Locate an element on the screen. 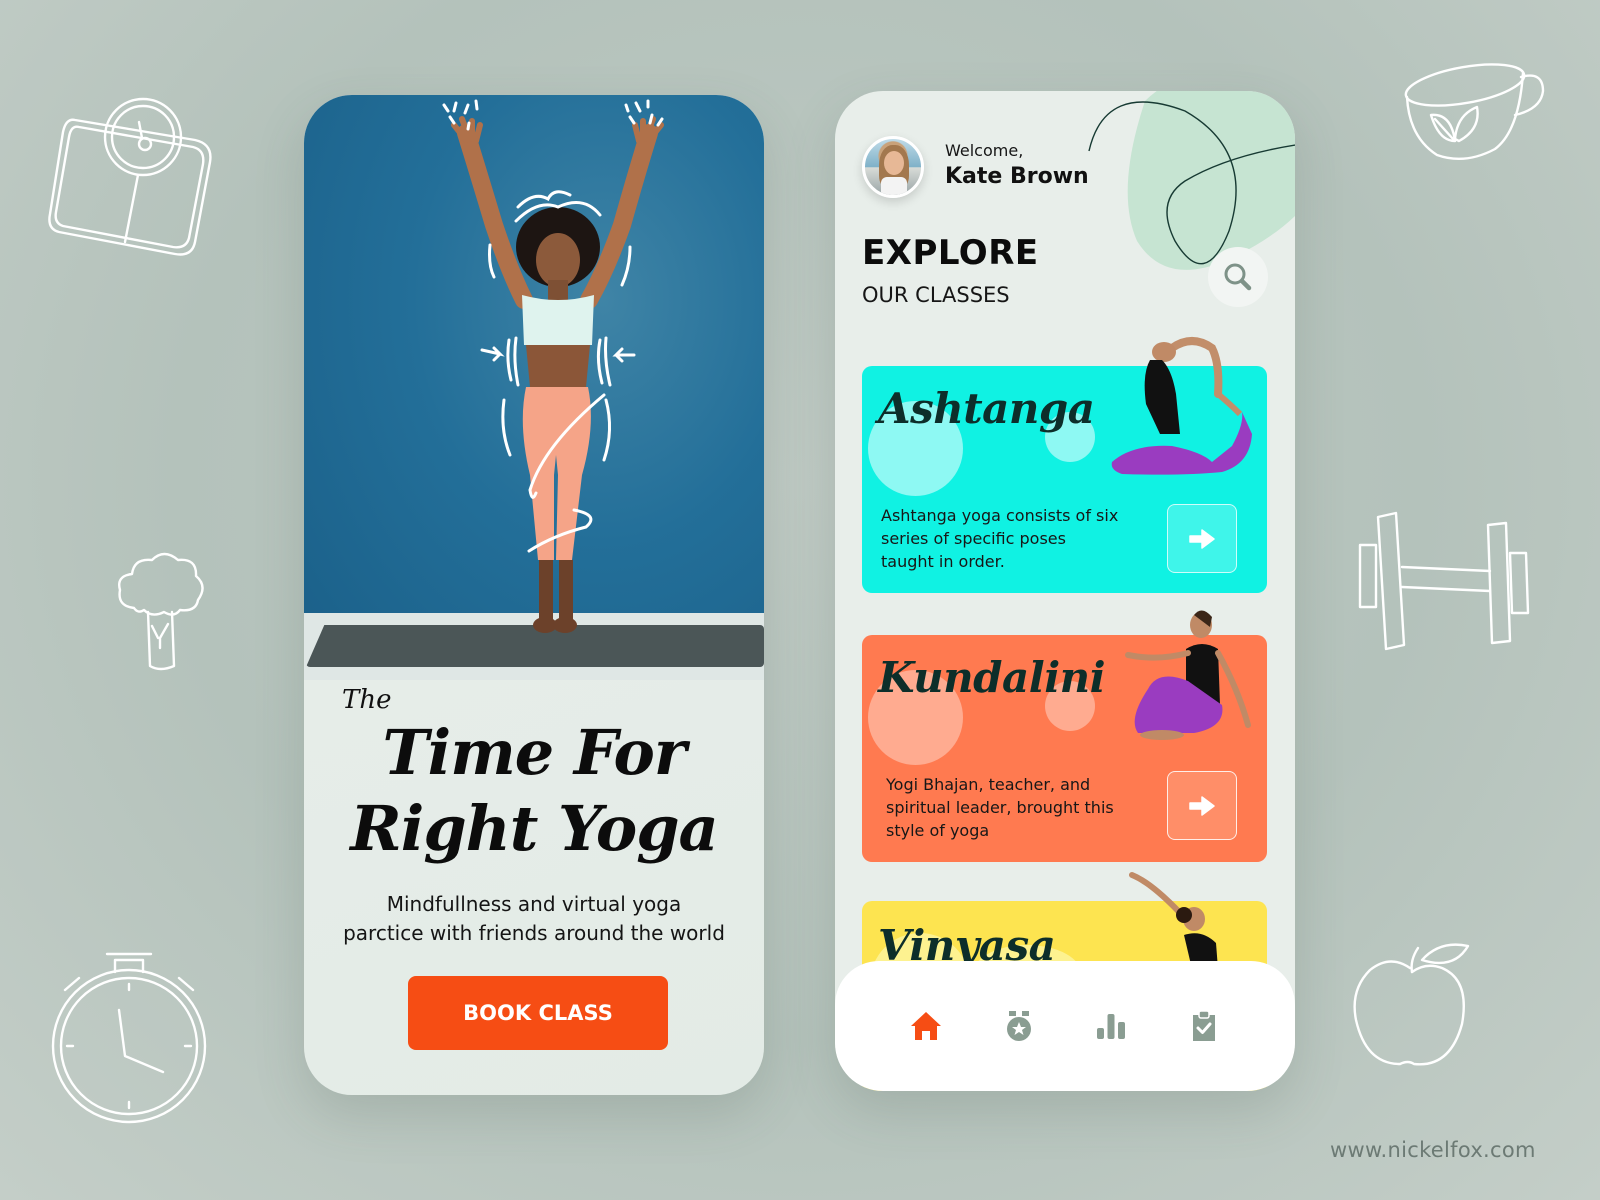 The image size is (1600, 1200). welcome-label: Welcome, is located at coordinates (984, 150).